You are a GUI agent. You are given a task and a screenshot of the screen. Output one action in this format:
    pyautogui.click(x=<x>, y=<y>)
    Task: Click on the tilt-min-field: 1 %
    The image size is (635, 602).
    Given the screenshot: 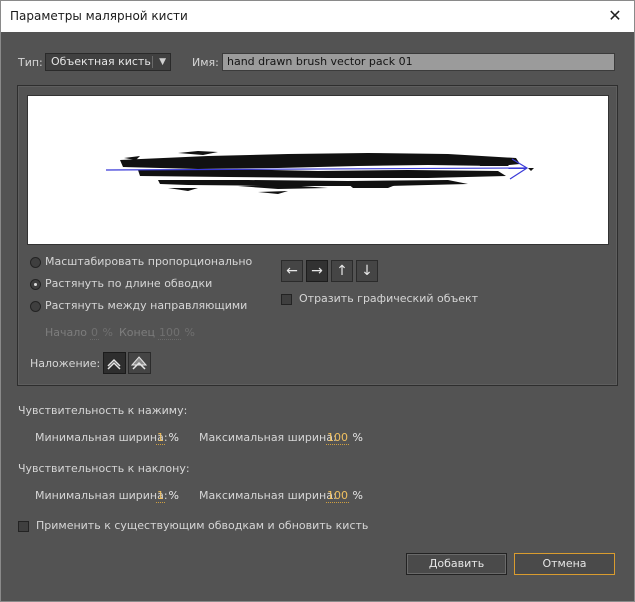 What is the action you would take?
    pyautogui.click(x=167, y=496)
    